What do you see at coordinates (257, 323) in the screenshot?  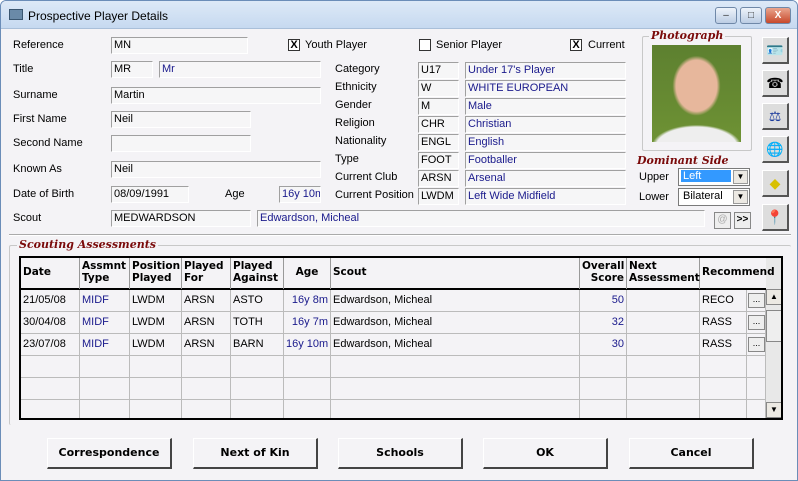 I see `table-cell: TOTH` at bounding box center [257, 323].